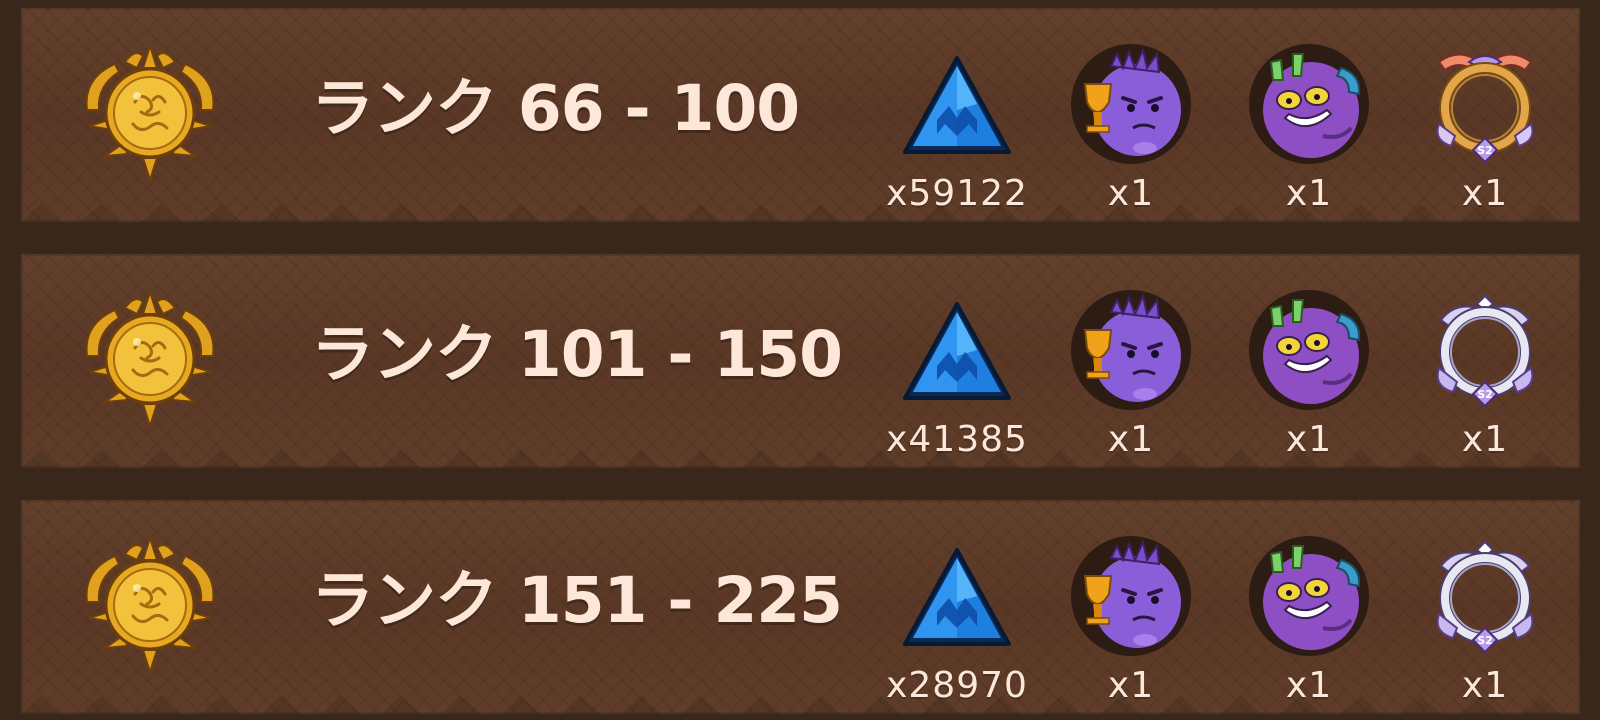 The width and height of the screenshot is (1600, 720). What do you see at coordinates (957, 685) in the screenshot?
I see `reward-quantity: x28970` at bounding box center [957, 685].